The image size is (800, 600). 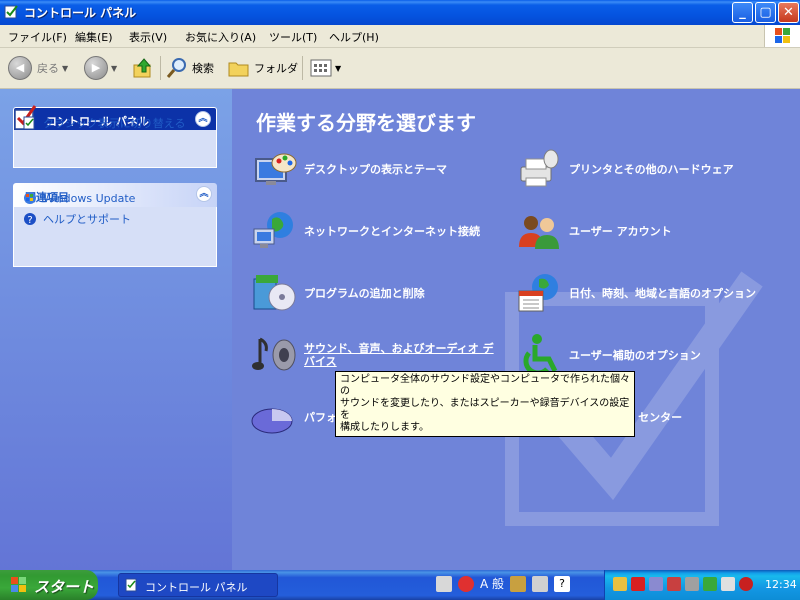 I want to click on back-arrow-icon: ◀, so click(x=20, y=68).